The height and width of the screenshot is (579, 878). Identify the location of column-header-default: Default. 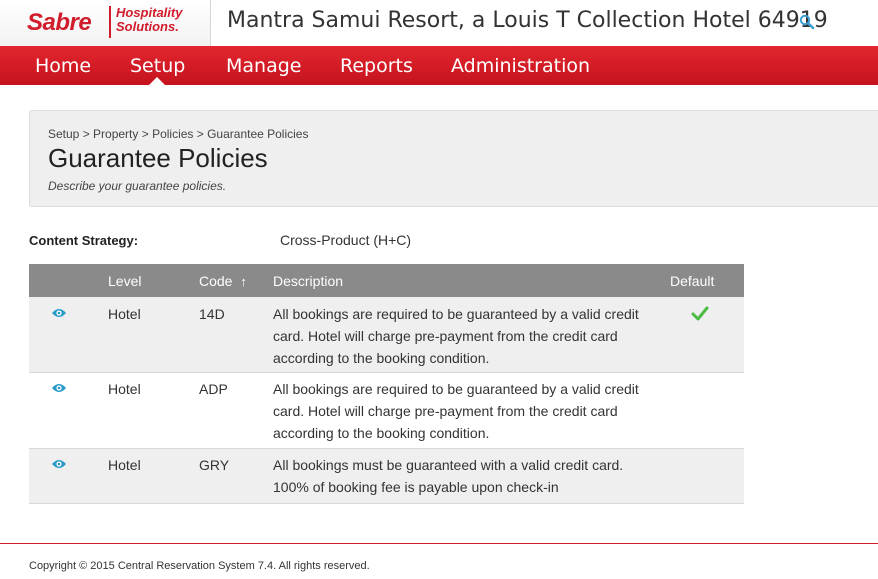
(692, 281).